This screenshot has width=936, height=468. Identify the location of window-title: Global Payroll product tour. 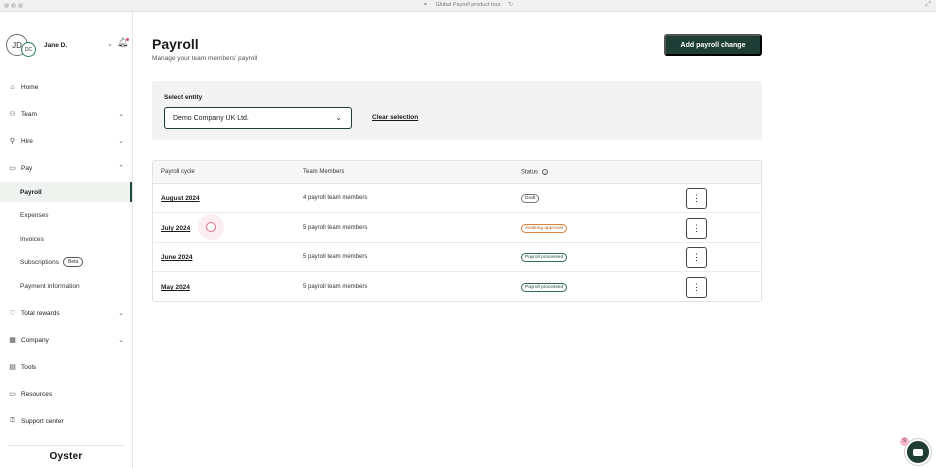
(468, 5).